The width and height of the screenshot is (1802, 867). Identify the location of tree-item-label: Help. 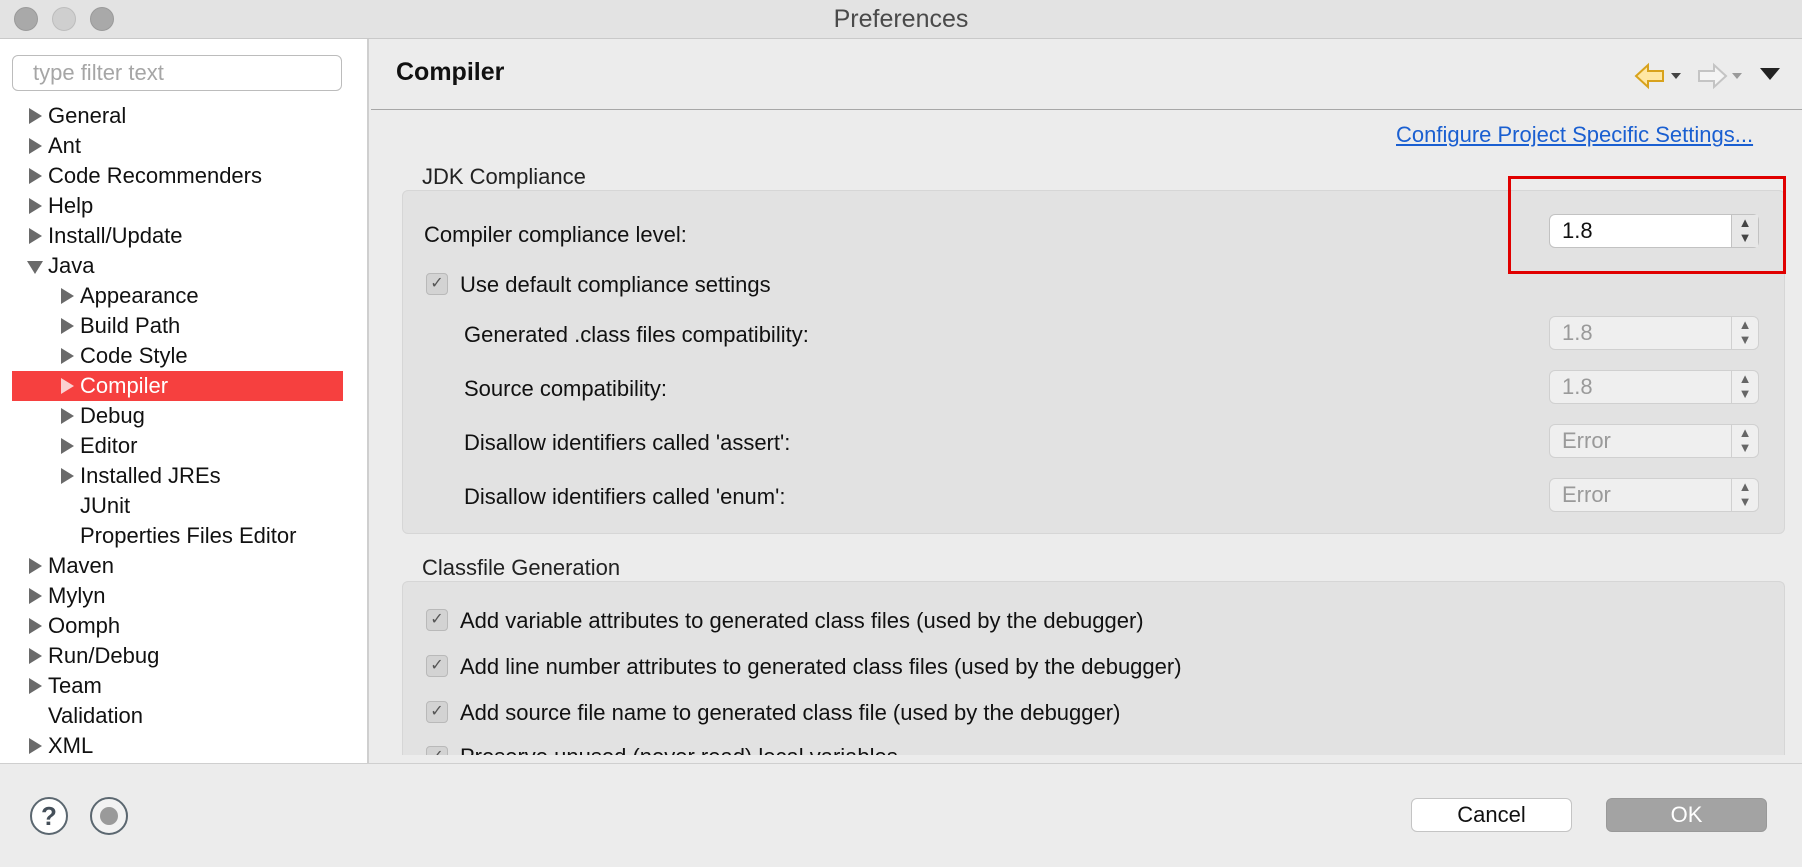
(71, 205).